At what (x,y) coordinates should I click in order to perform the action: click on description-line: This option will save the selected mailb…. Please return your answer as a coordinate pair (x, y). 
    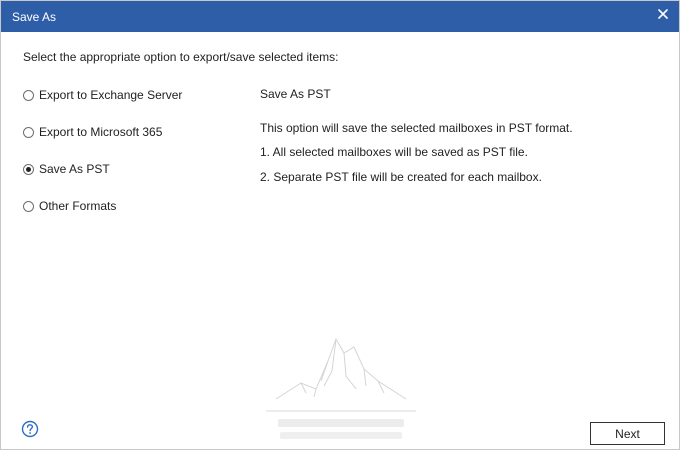
    Looking at the image, I should click on (416, 128).